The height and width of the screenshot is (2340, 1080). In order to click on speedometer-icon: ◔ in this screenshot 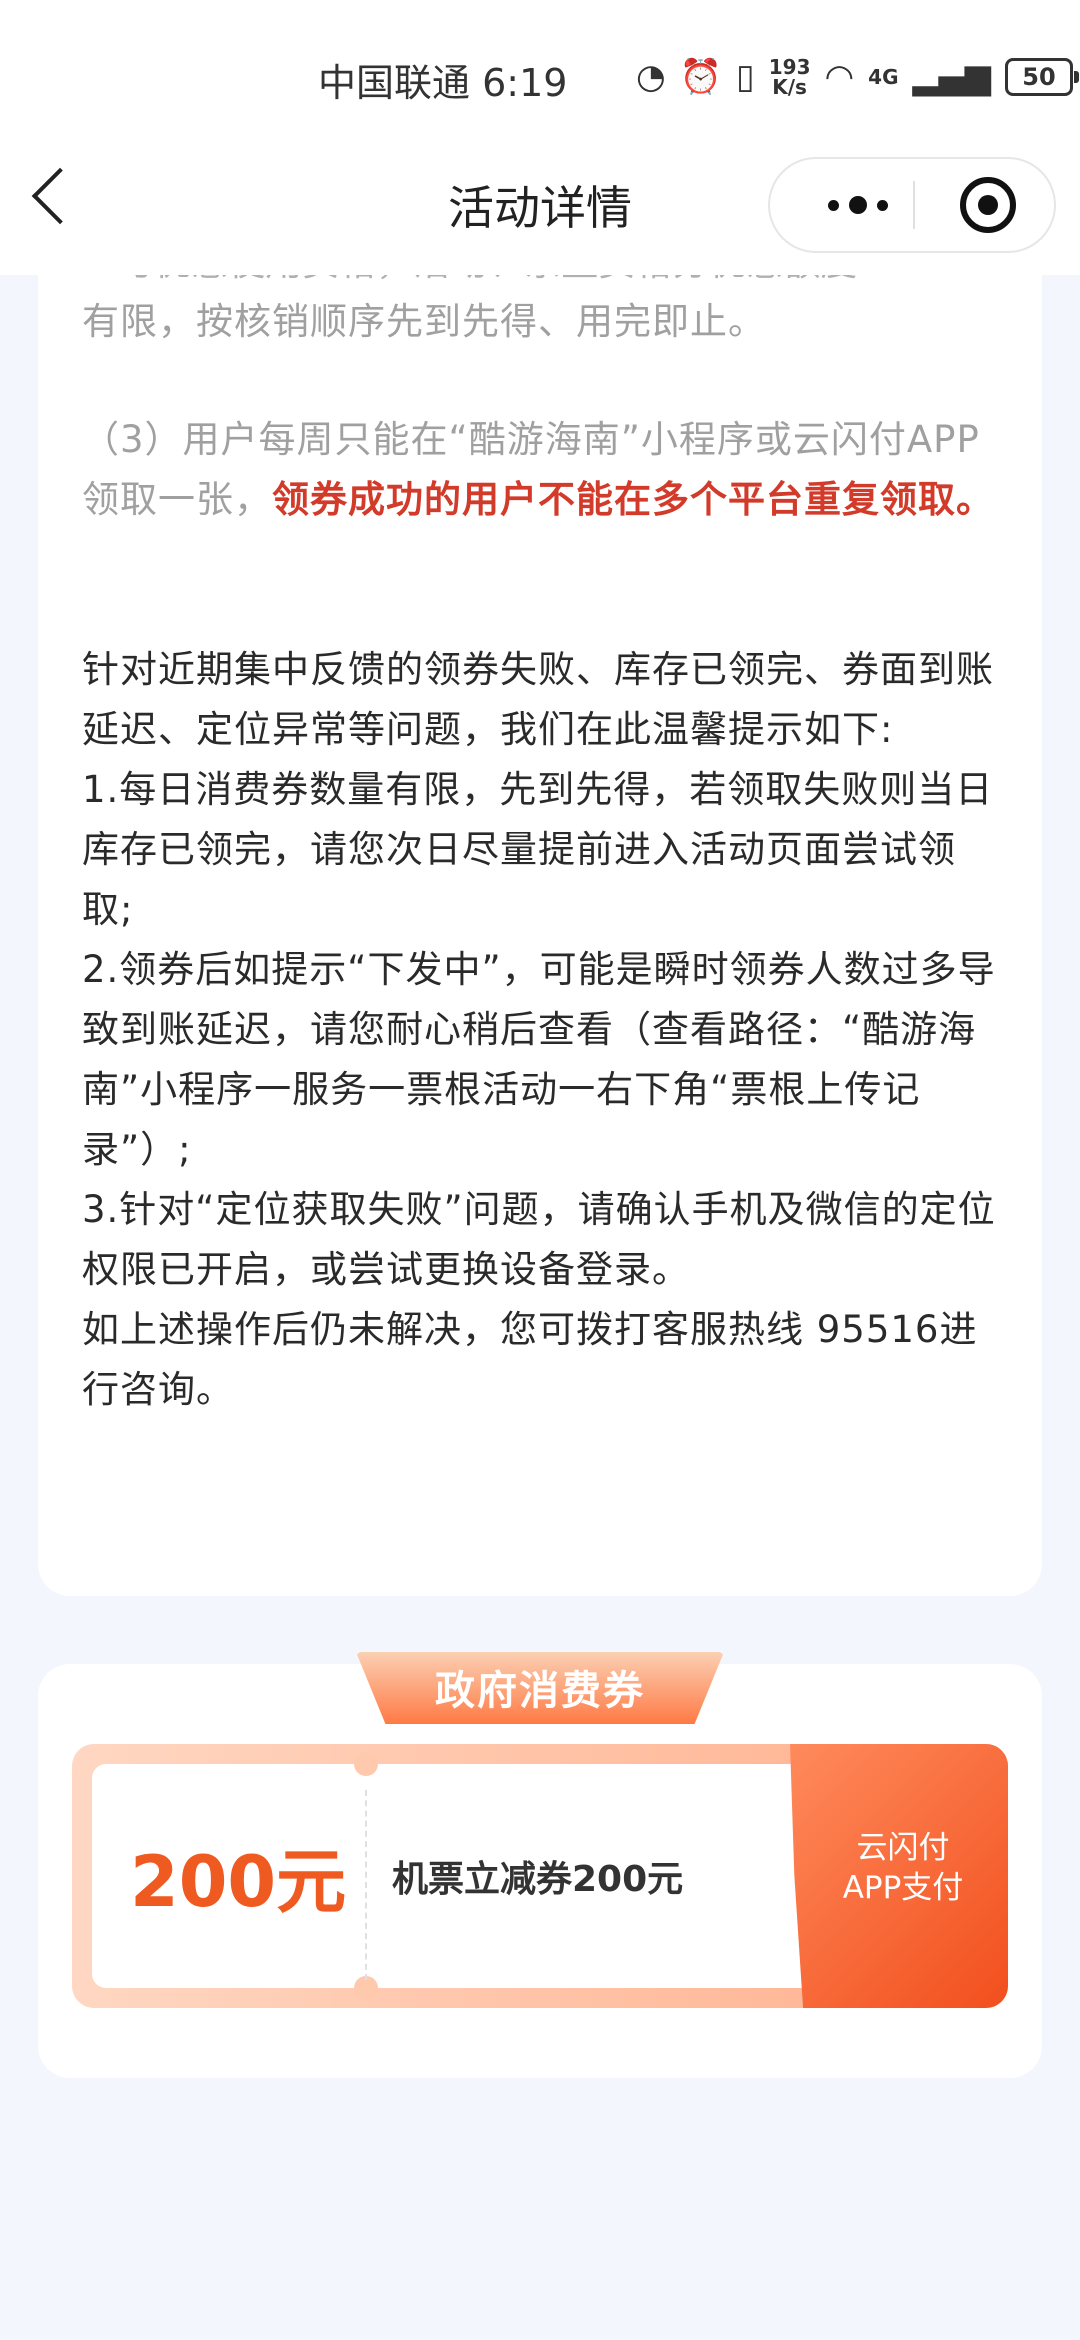, I will do `click(651, 77)`.